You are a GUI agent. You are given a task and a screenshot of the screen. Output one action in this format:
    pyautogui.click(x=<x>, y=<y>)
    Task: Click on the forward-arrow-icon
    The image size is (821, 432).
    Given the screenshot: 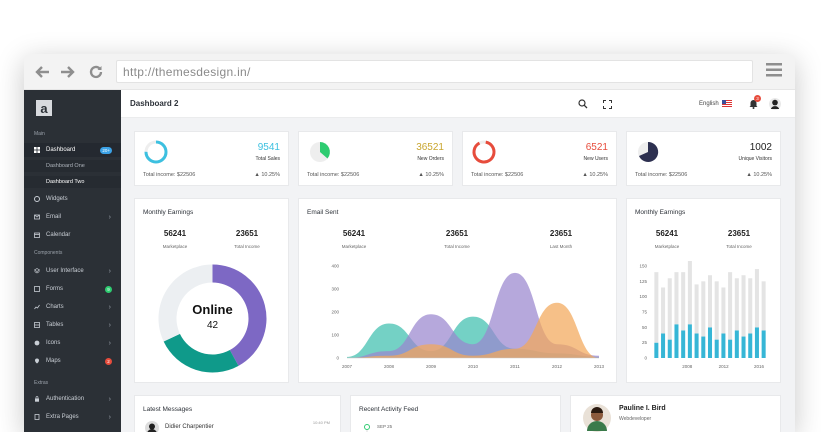 What is the action you would take?
    pyautogui.click(x=68, y=72)
    